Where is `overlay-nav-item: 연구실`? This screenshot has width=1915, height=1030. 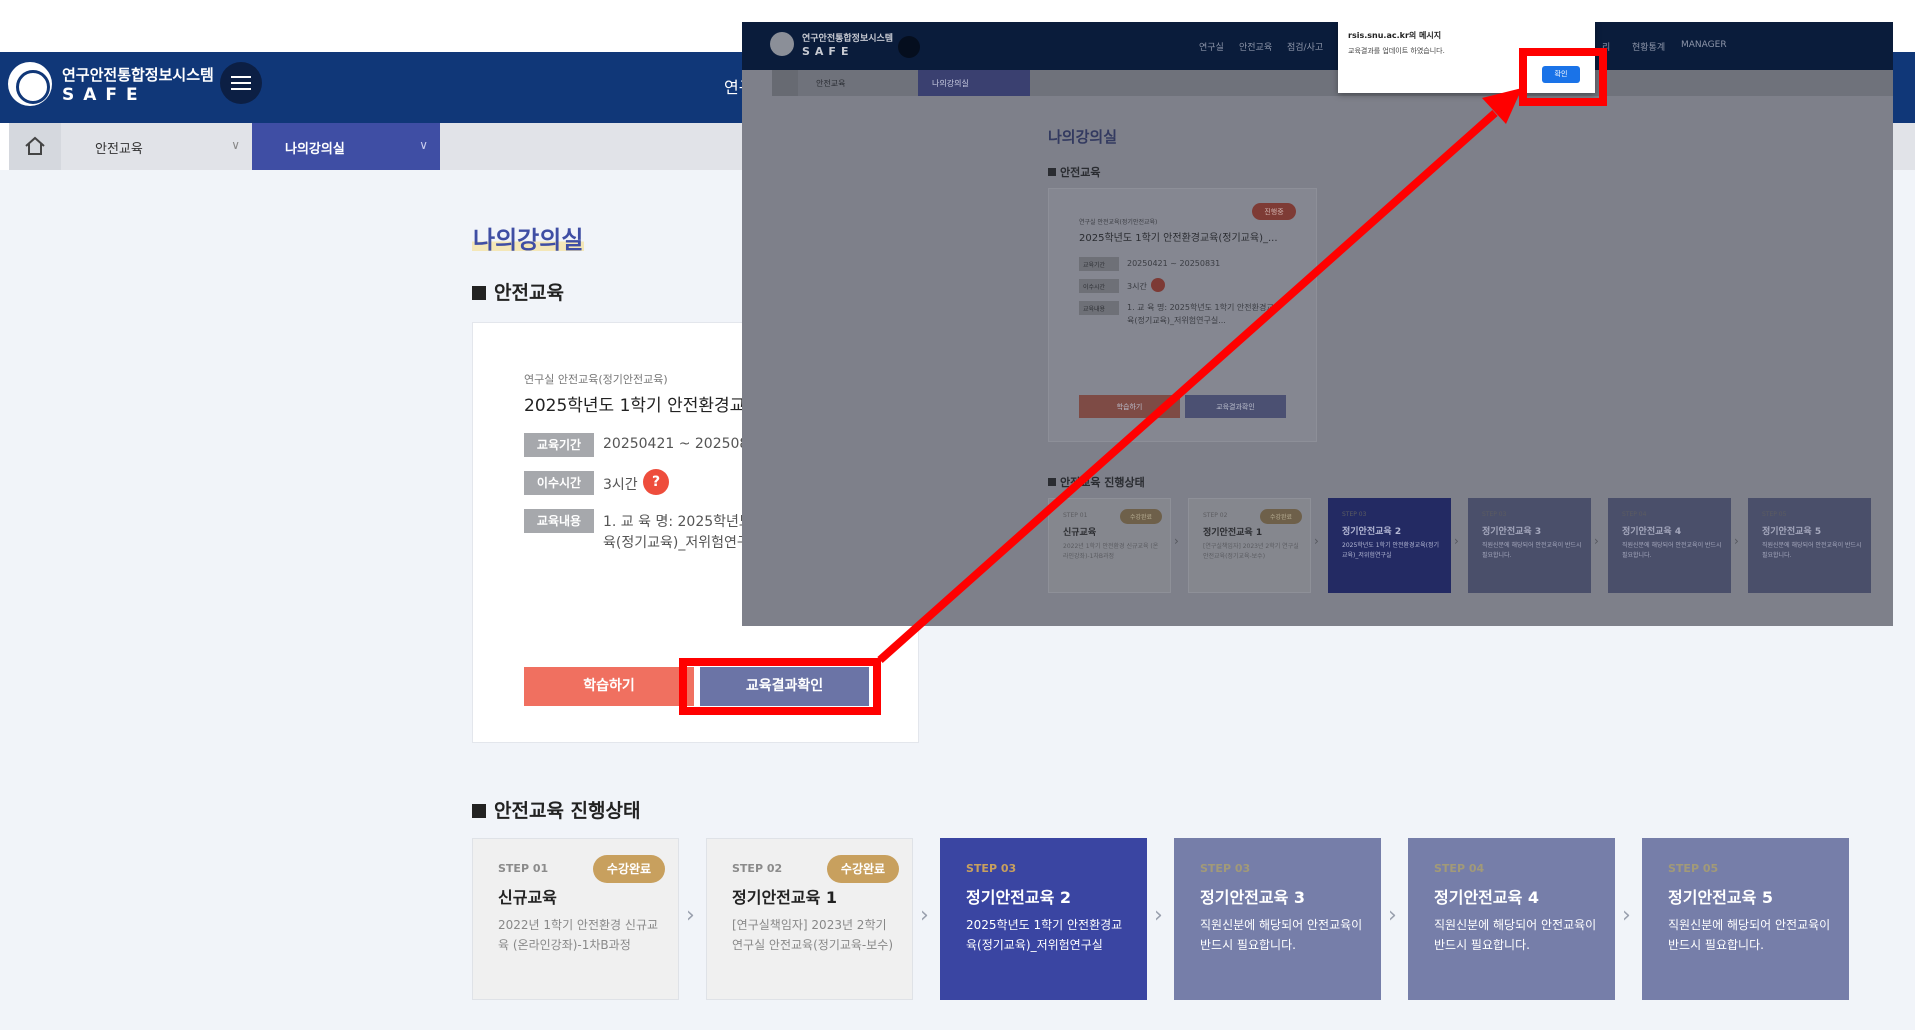 overlay-nav-item: 연구실 is located at coordinates (1211, 48).